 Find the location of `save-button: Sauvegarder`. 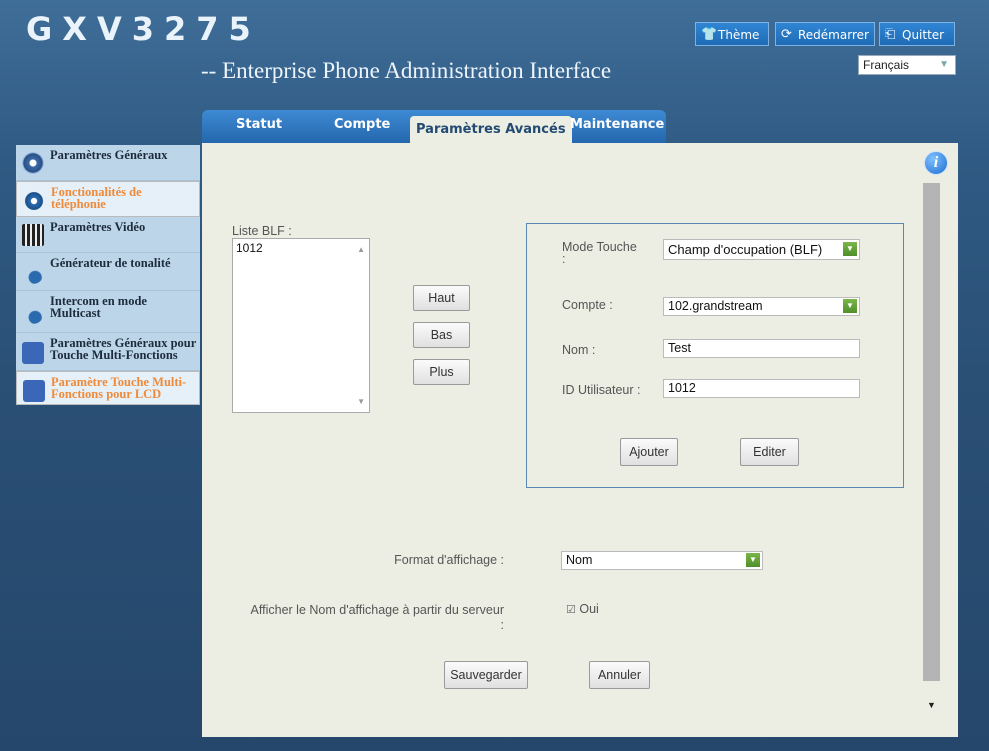

save-button: Sauvegarder is located at coordinates (486, 675).